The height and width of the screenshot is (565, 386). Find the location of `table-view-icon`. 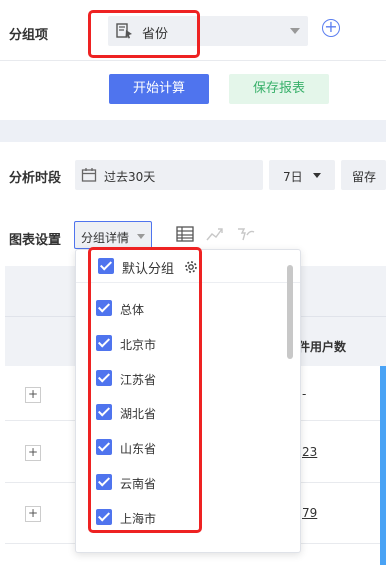

table-view-icon is located at coordinates (185, 236).